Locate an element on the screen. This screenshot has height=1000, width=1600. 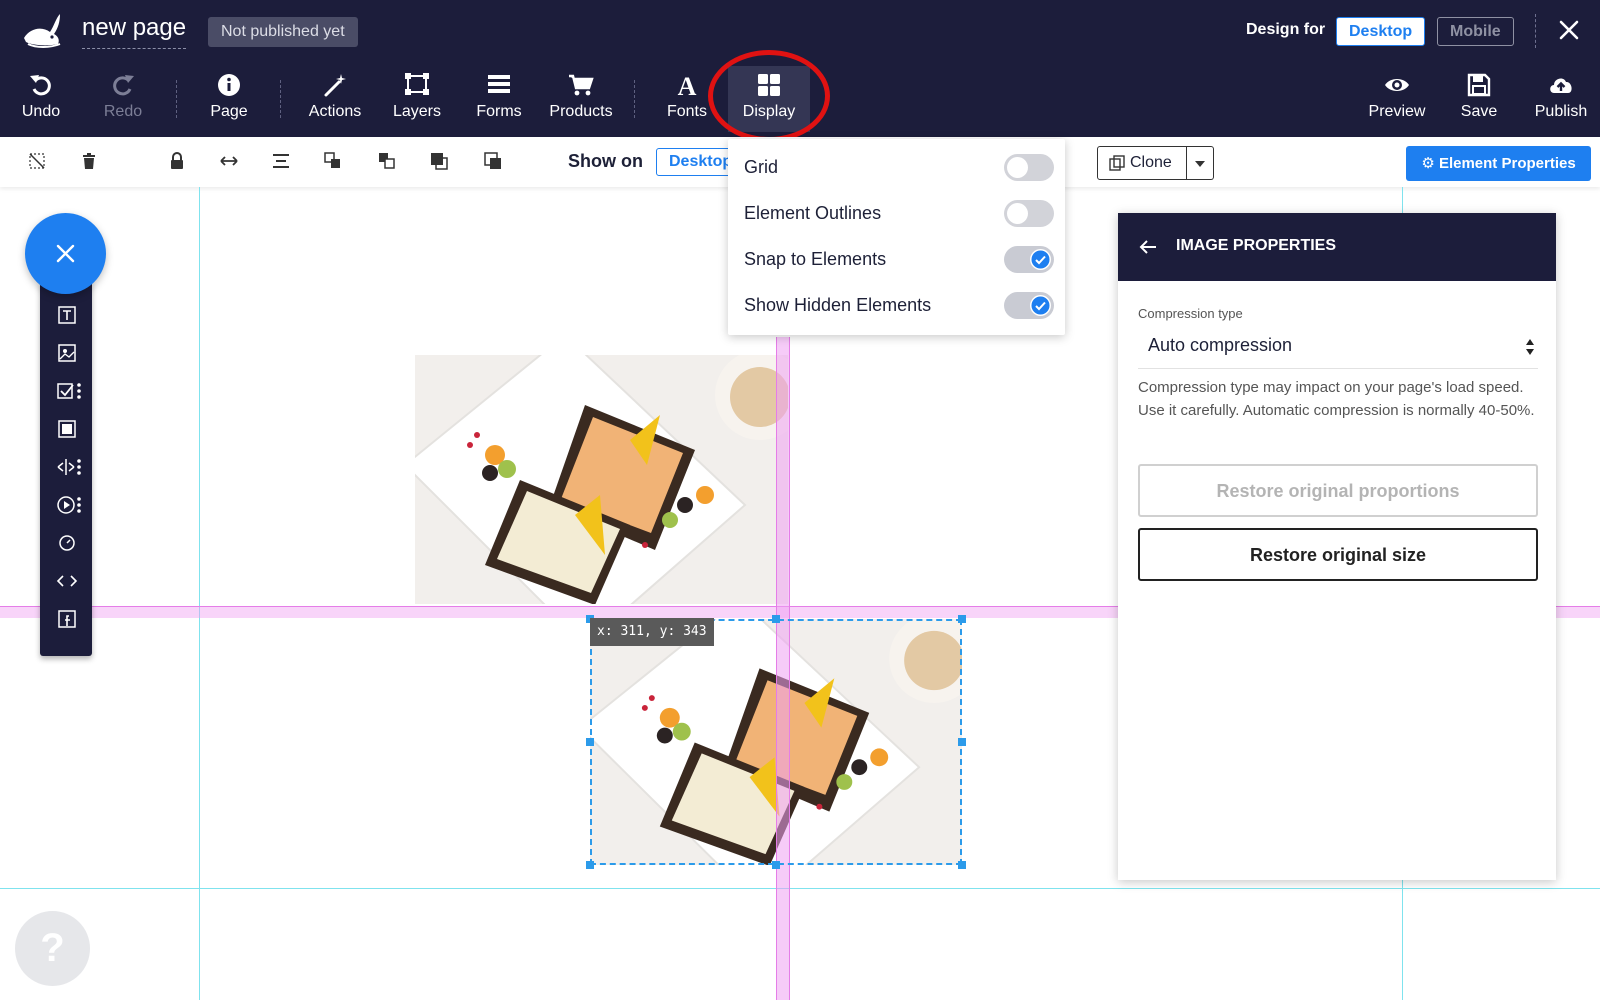
products-label: Products is located at coordinates (581, 111).